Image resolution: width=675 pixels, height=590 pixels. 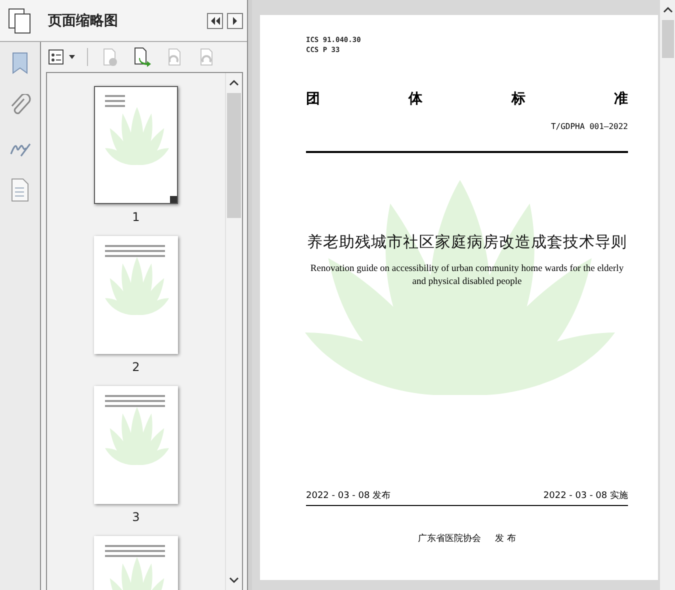 What do you see at coordinates (20, 190) in the screenshot?
I see `document-icon` at bounding box center [20, 190].